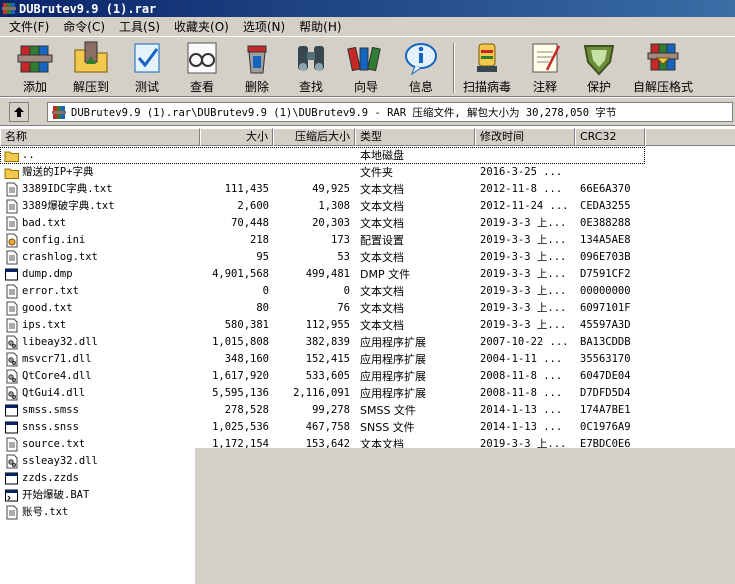  I want to click on file-size: 580,381, so click(246, 325).